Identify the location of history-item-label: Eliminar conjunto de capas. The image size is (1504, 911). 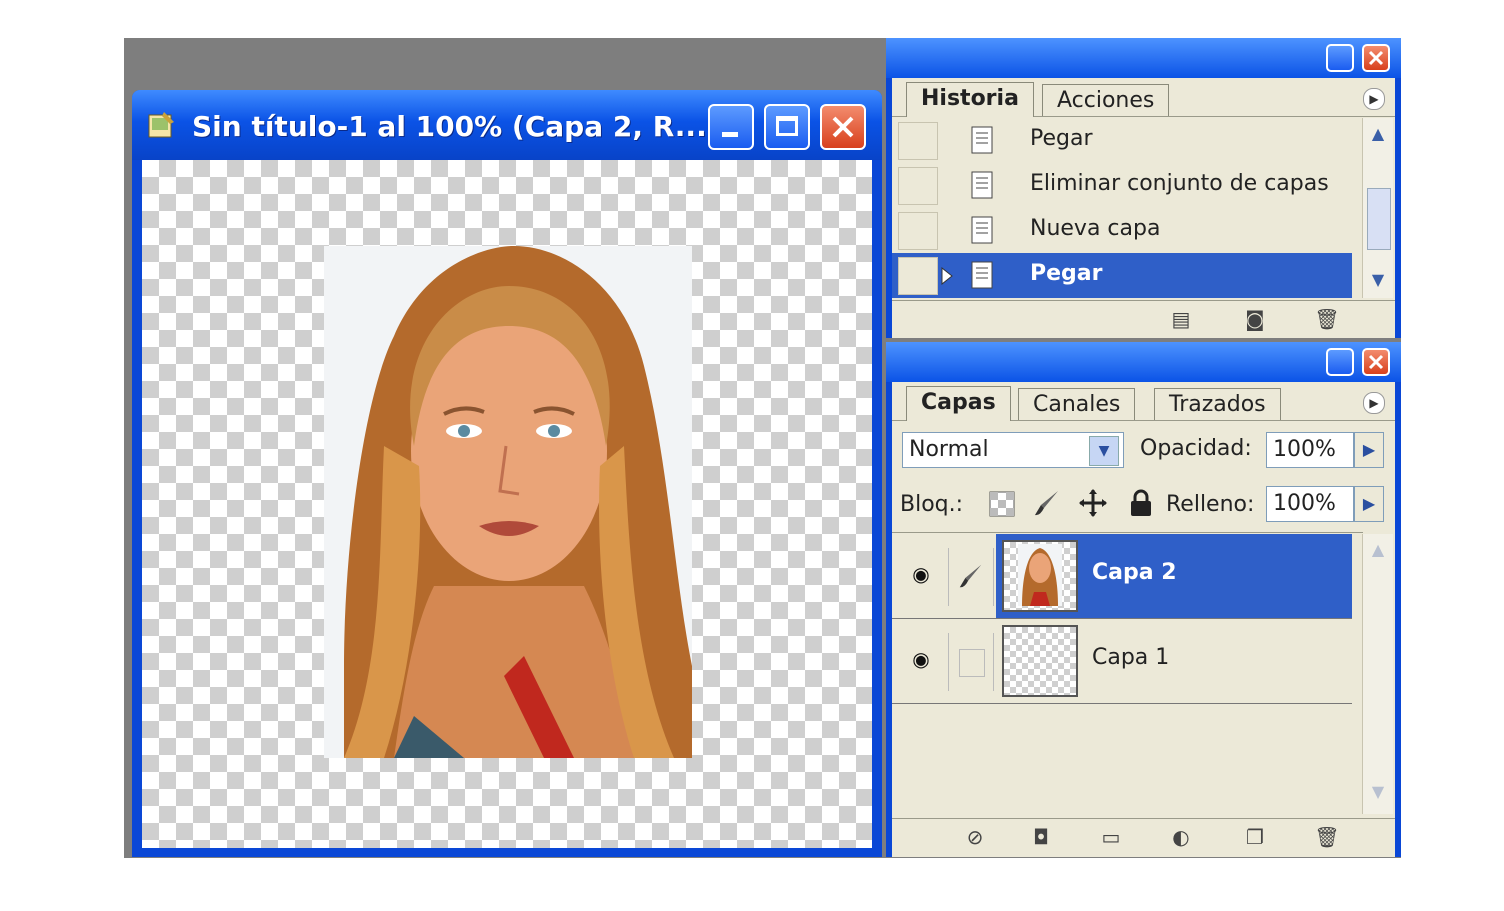
(1179, 183).